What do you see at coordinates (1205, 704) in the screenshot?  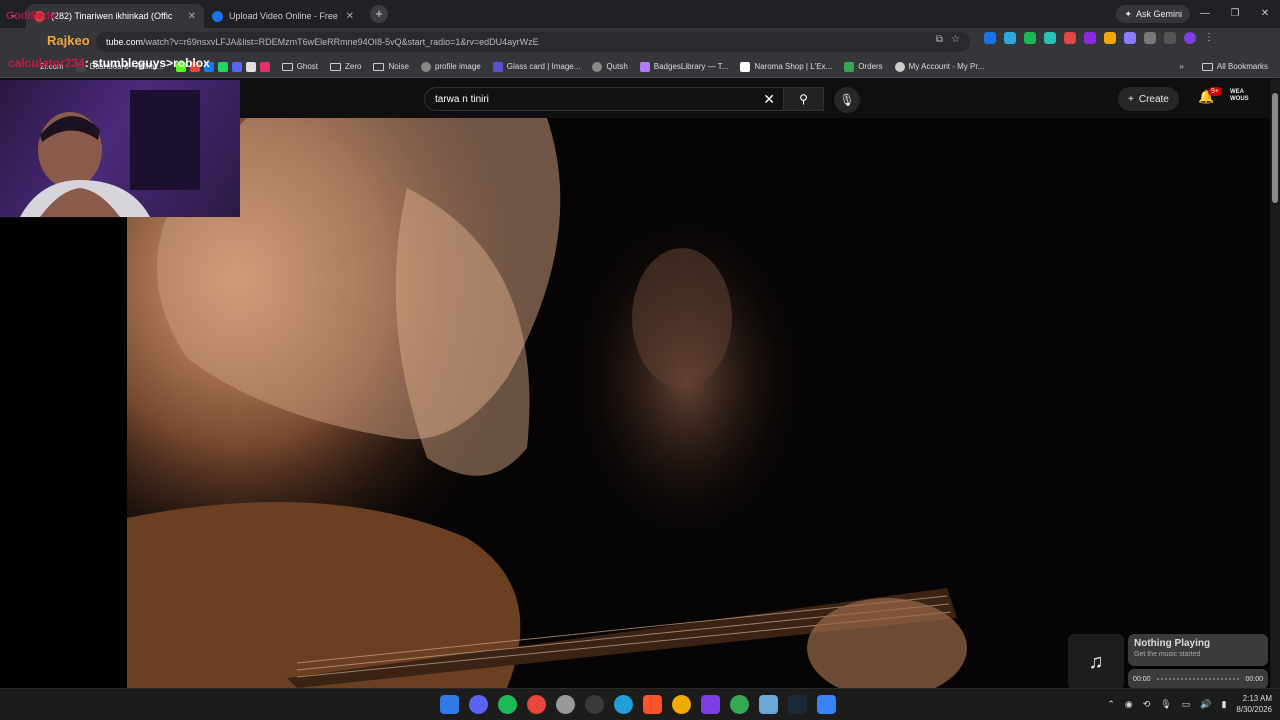 I see `volume-icon: 🔊` at bounding box center [1205, 704].